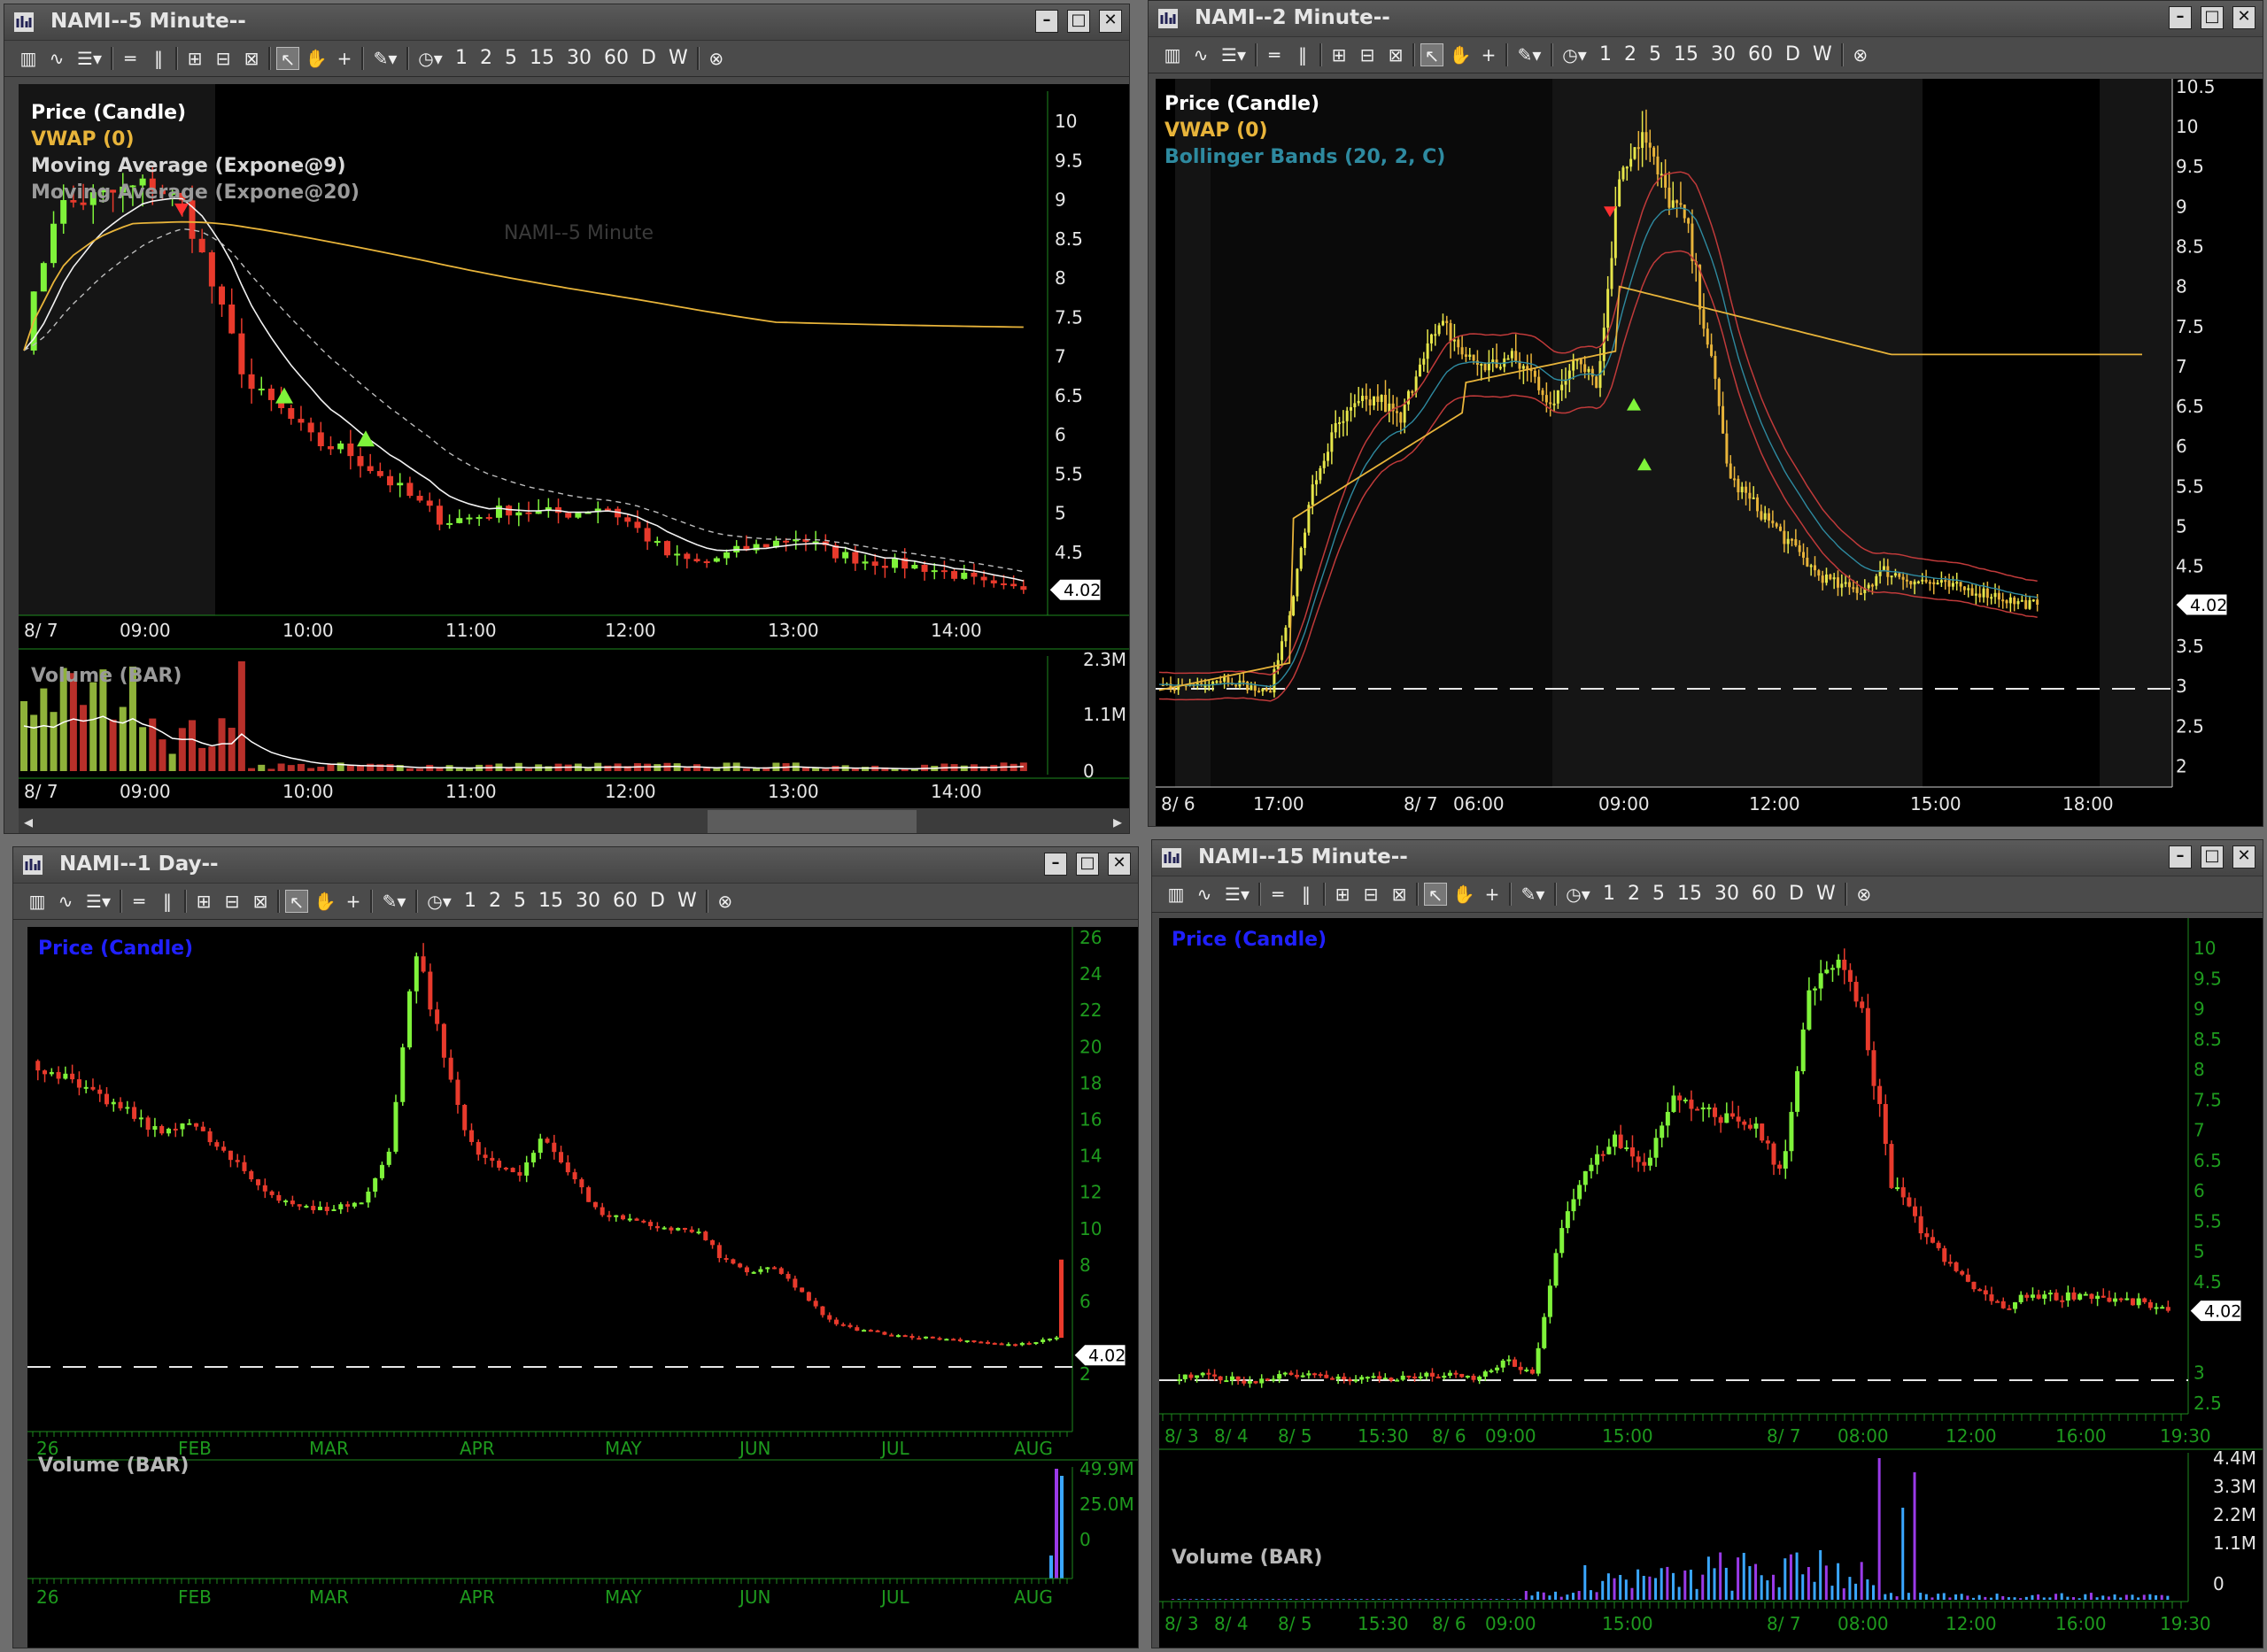  What do you see at coordinates (566, 22) in the screenshot?
I see `window-titlebar: NAMI--5 Minute-- – □ ✕` at bounding box center [566, 22].